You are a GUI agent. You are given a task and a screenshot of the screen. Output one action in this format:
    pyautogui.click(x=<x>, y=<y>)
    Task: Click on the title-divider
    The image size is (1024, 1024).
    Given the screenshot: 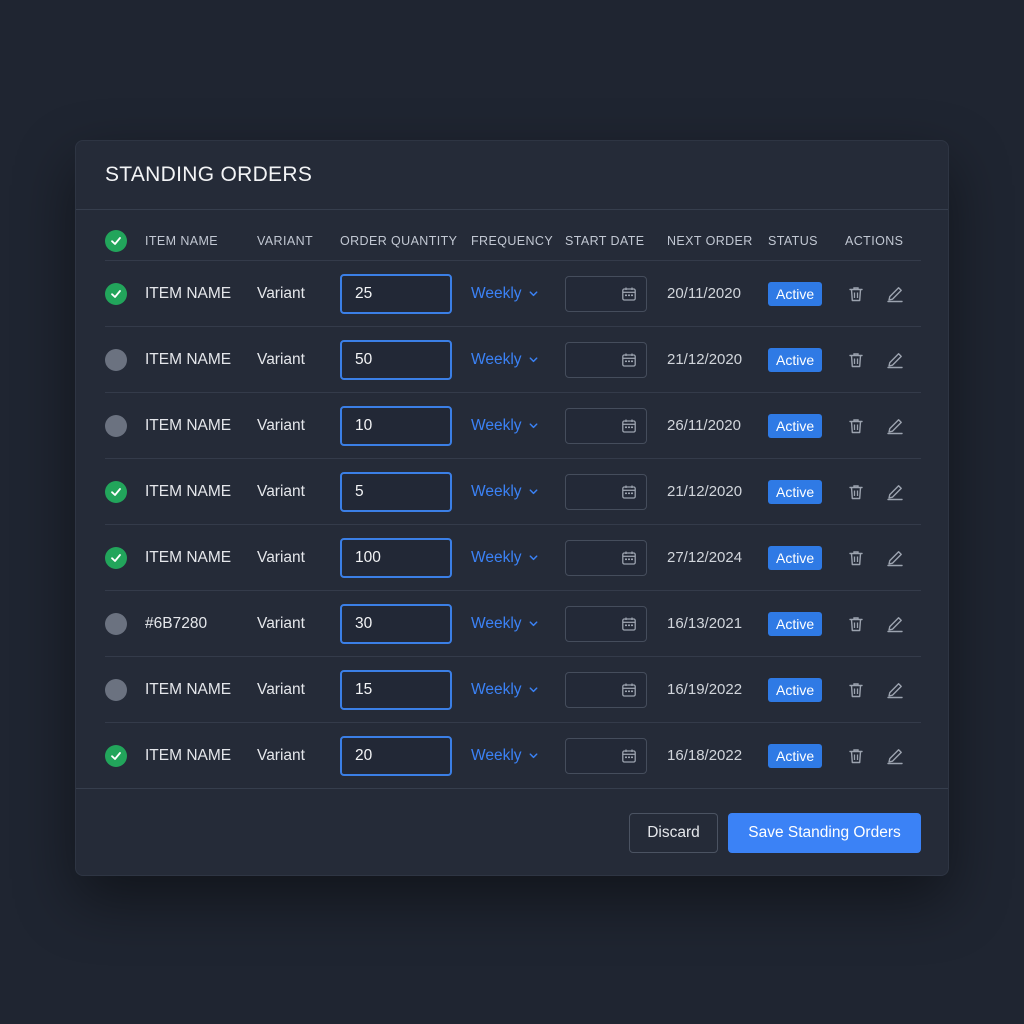 What is the action you would take?
    pyautogui.click(x=512, y=209)
    